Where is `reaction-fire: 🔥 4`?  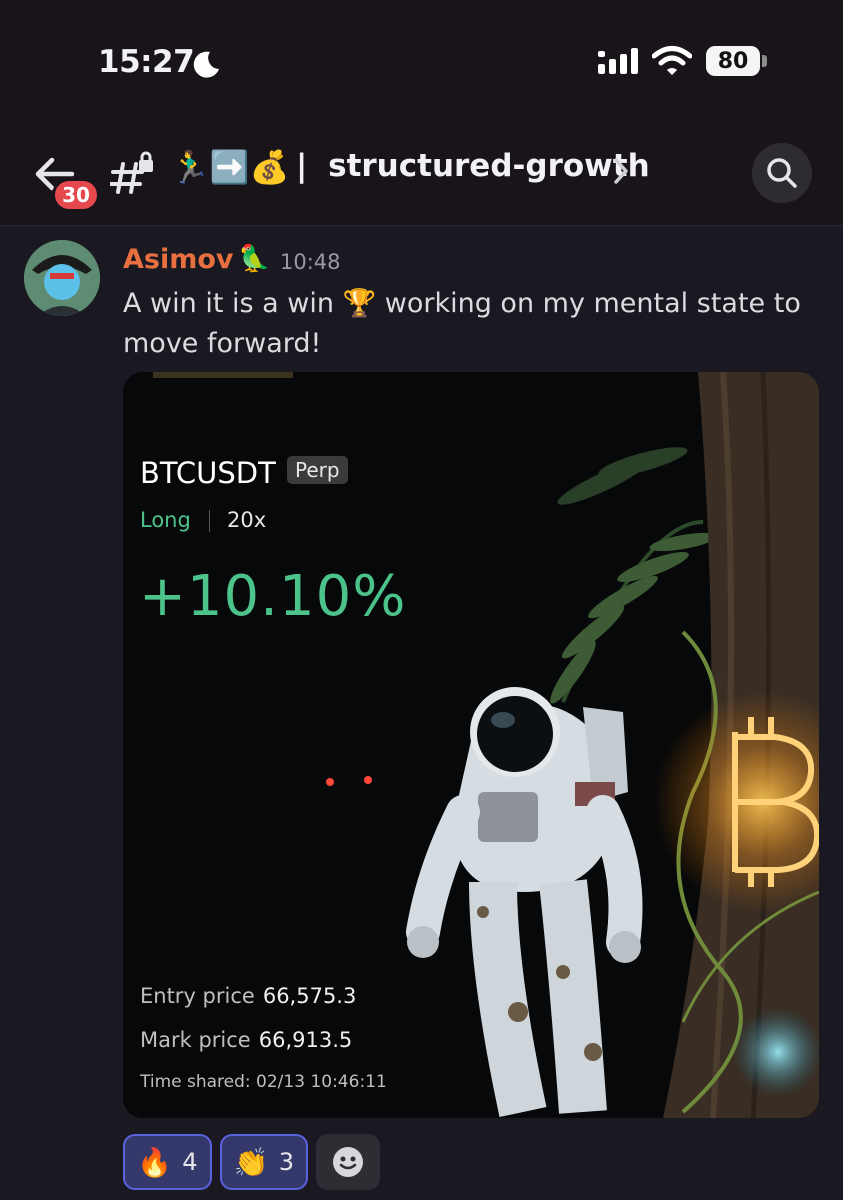
reaction-fire: 🔥 4 is located at coordinates (167, 1162).